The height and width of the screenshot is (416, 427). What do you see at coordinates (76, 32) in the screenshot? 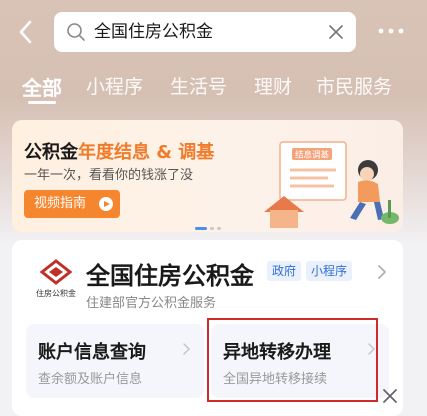
I see `search-icon` at bounding box center [76, 32].